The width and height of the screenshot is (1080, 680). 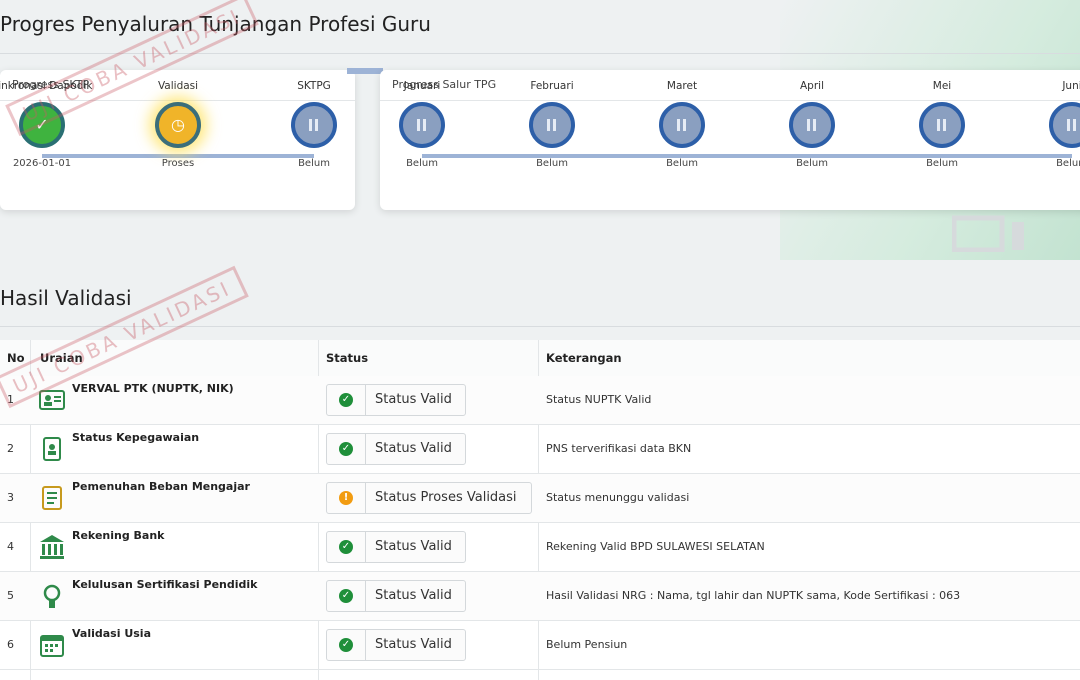 What do you see at coordinates (165, 584) in the screenshot?
I see `row-uraian: Kelulusan Sertifikasi Pendidik` at bounding box center [165, 584].